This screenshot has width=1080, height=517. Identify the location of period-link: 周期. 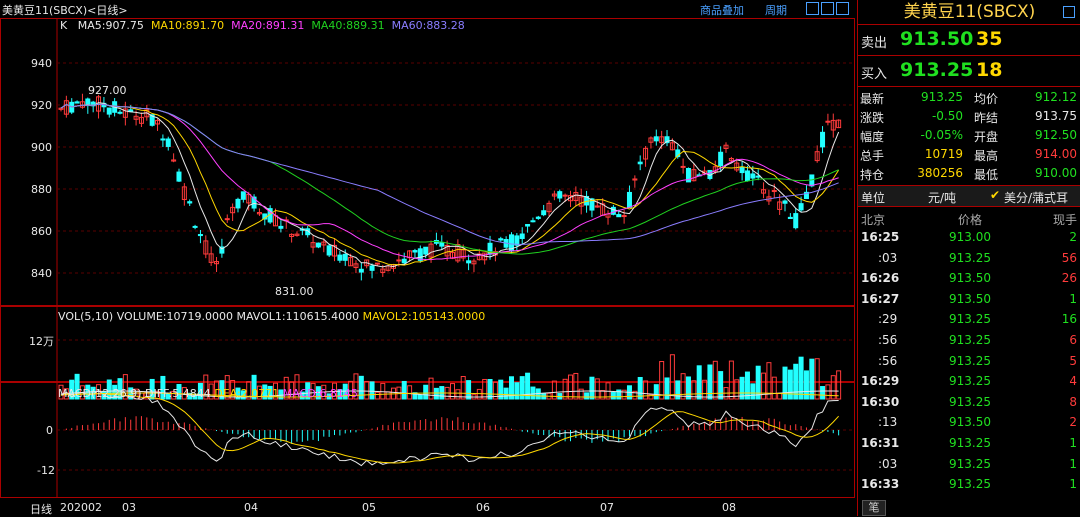
(776, 10).